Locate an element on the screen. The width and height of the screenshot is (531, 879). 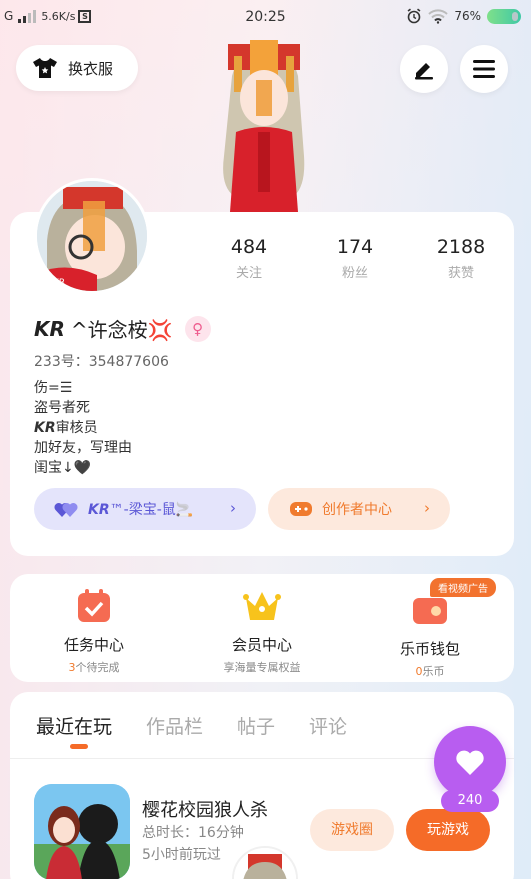
game-thumbnail is located at coordinates (82, 831).